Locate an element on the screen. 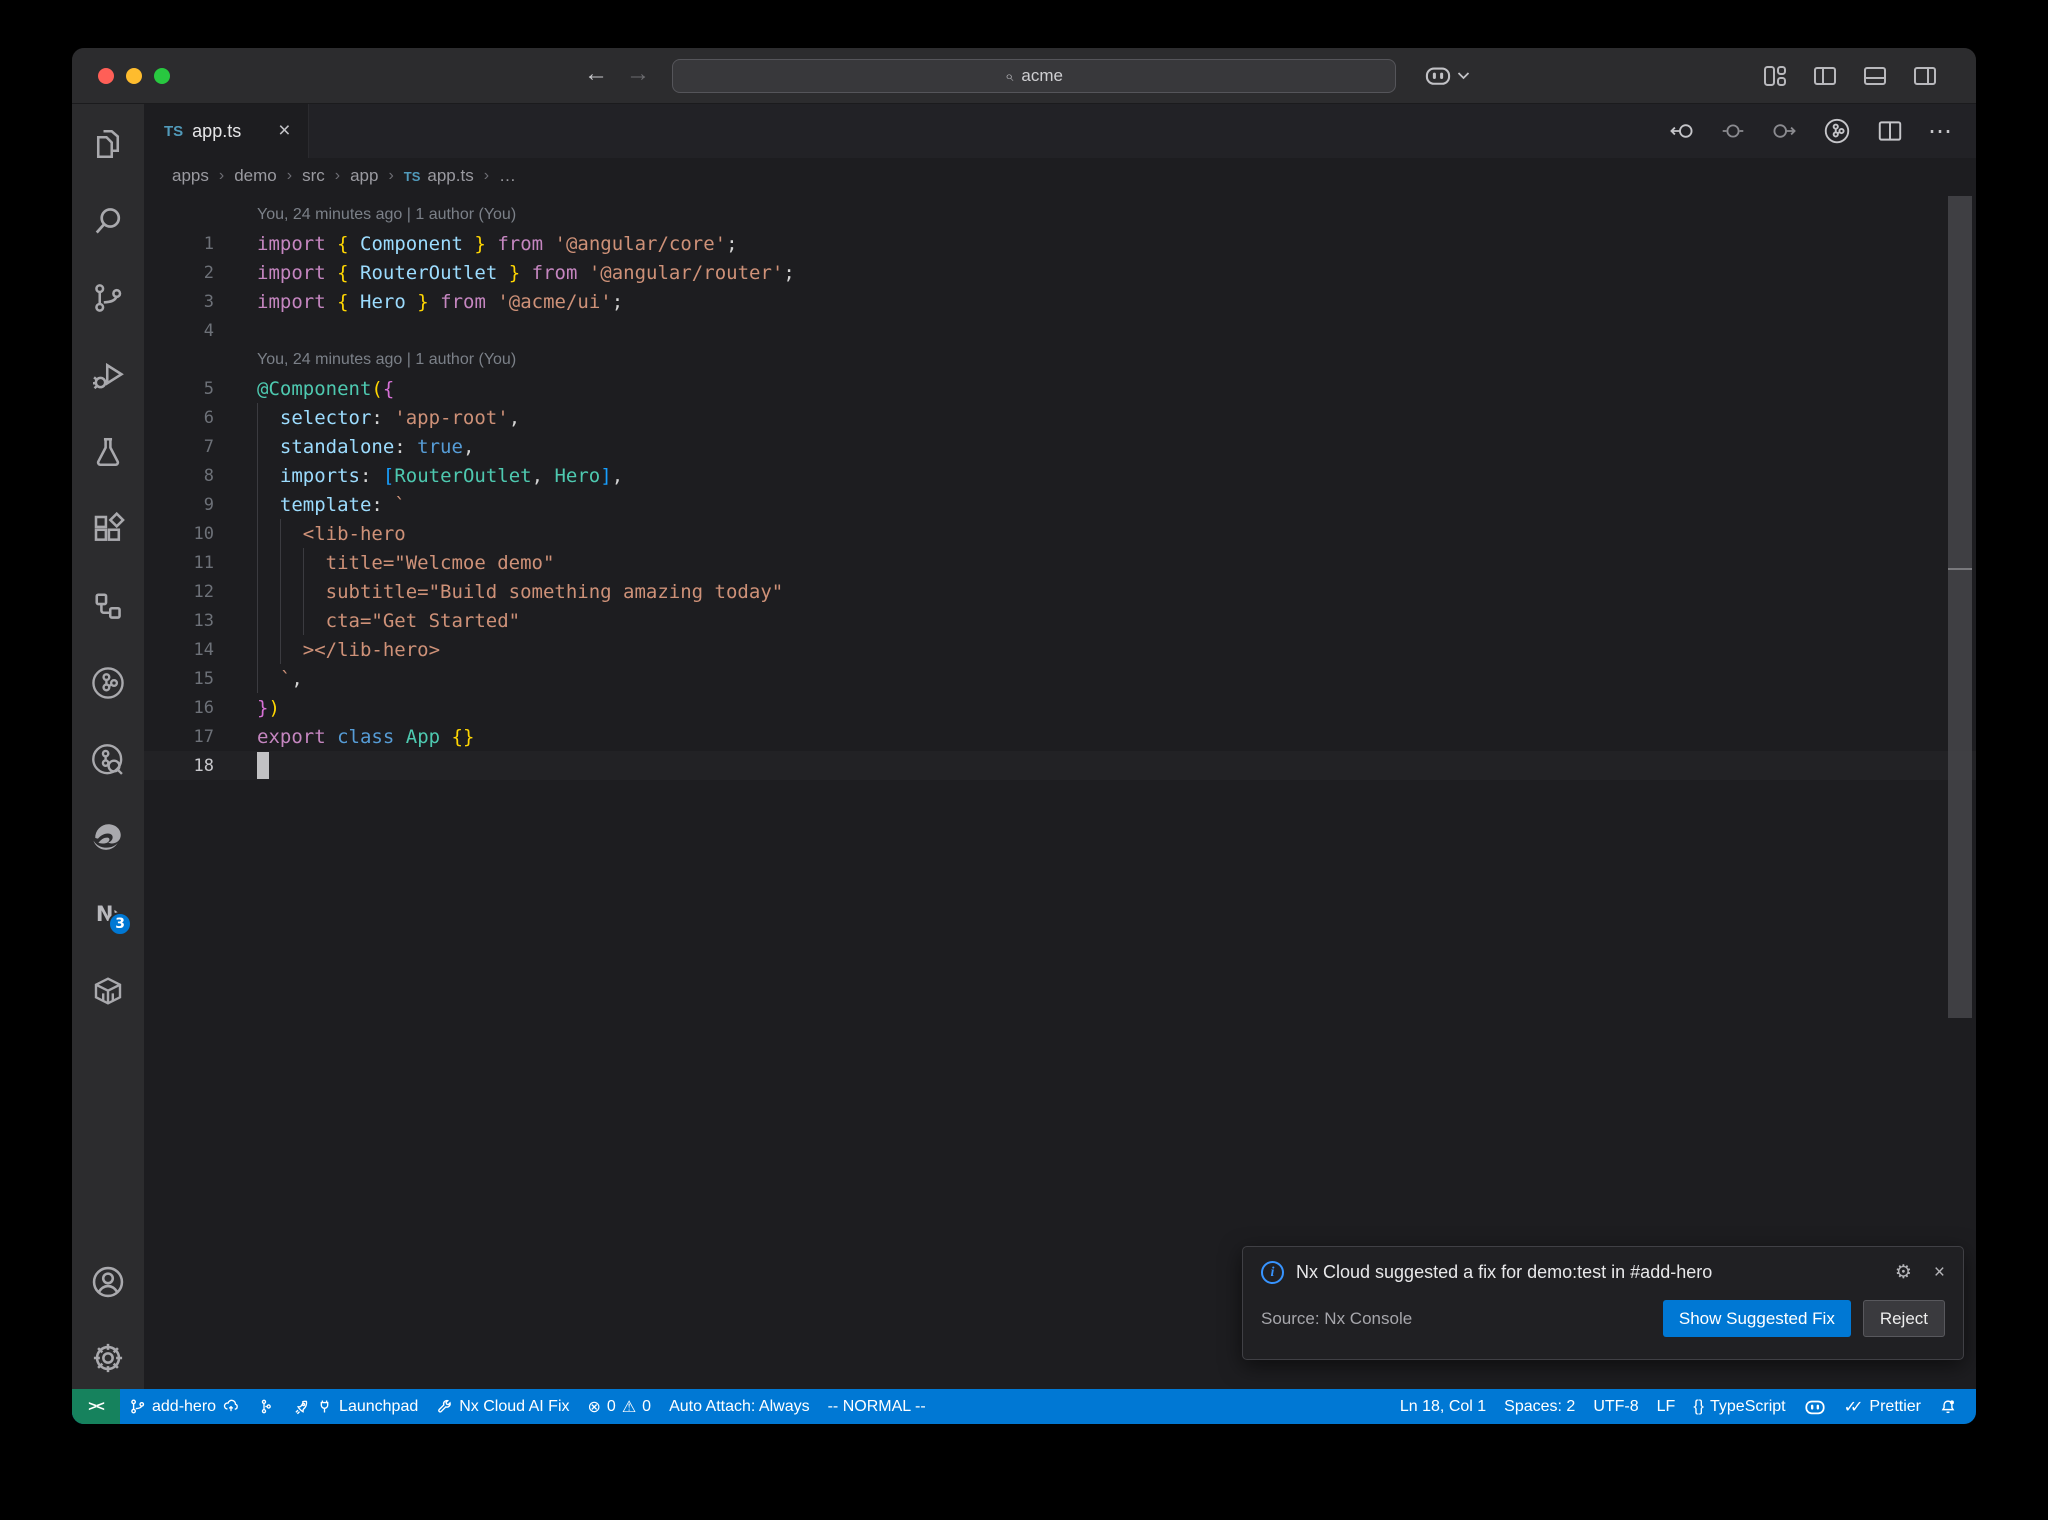  customize-layout-icon is located at coordinates (1775, 76).